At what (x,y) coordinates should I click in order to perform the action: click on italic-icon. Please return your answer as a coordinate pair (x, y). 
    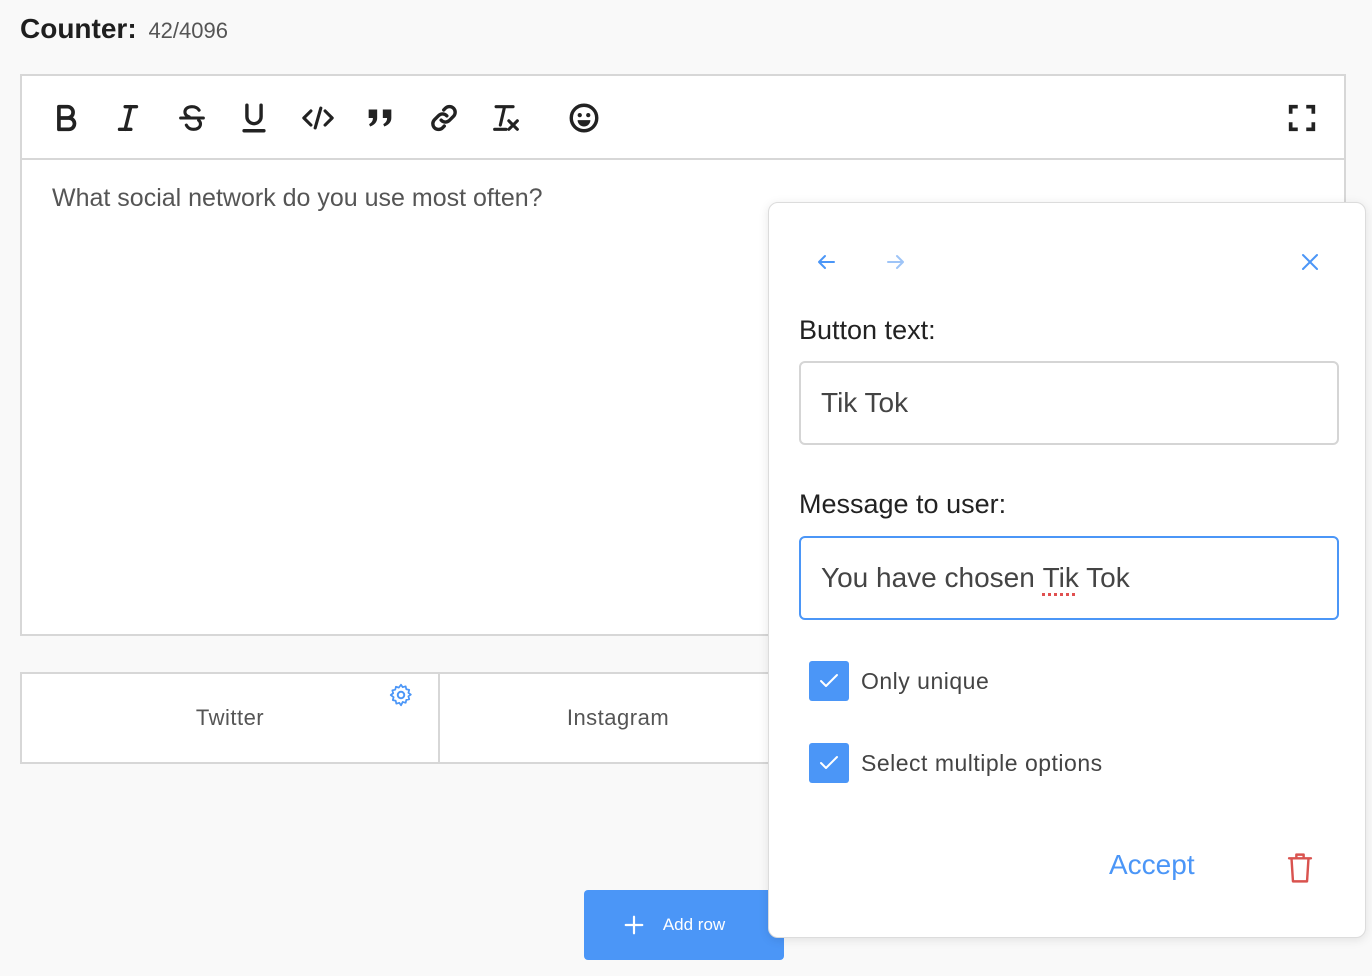
    Looking at the image, I should click on (128, 118).